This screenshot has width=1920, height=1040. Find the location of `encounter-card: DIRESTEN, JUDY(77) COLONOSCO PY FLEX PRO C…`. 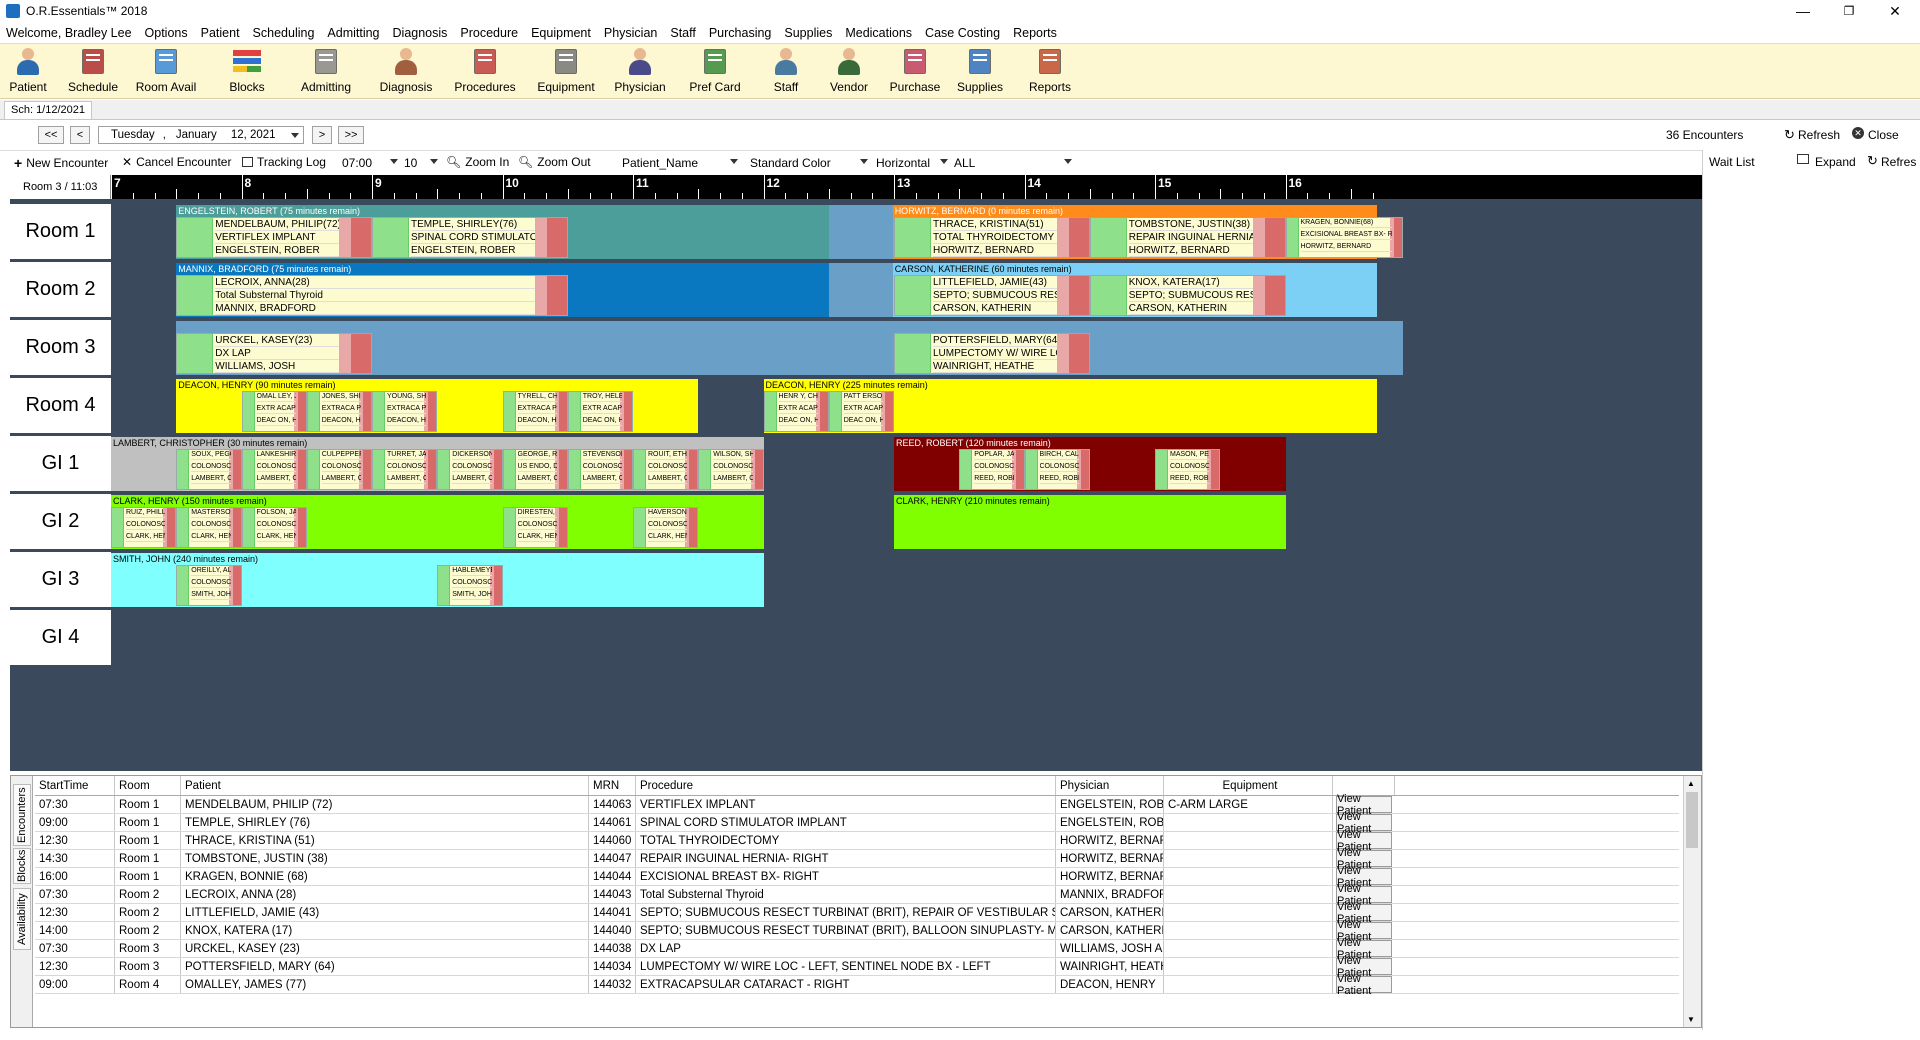

encounter-card: DIRESTEN, JUDY(77) COLONOSCO PY FLEX PRO C… is located at coordinates (535, 527).